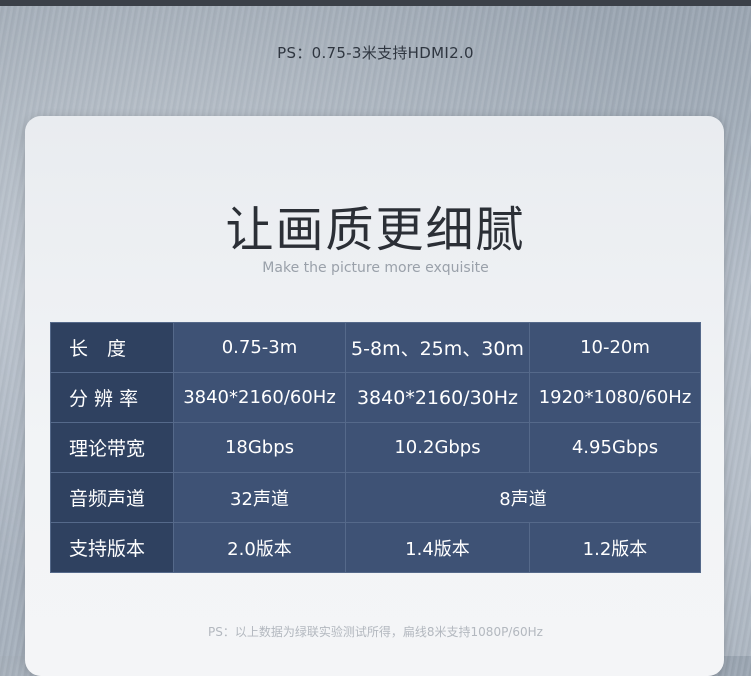 This screenshot has width=751, height=676. I want to click on cell-resolution-2: 3840*2160/30Hz, so click(437, 397).